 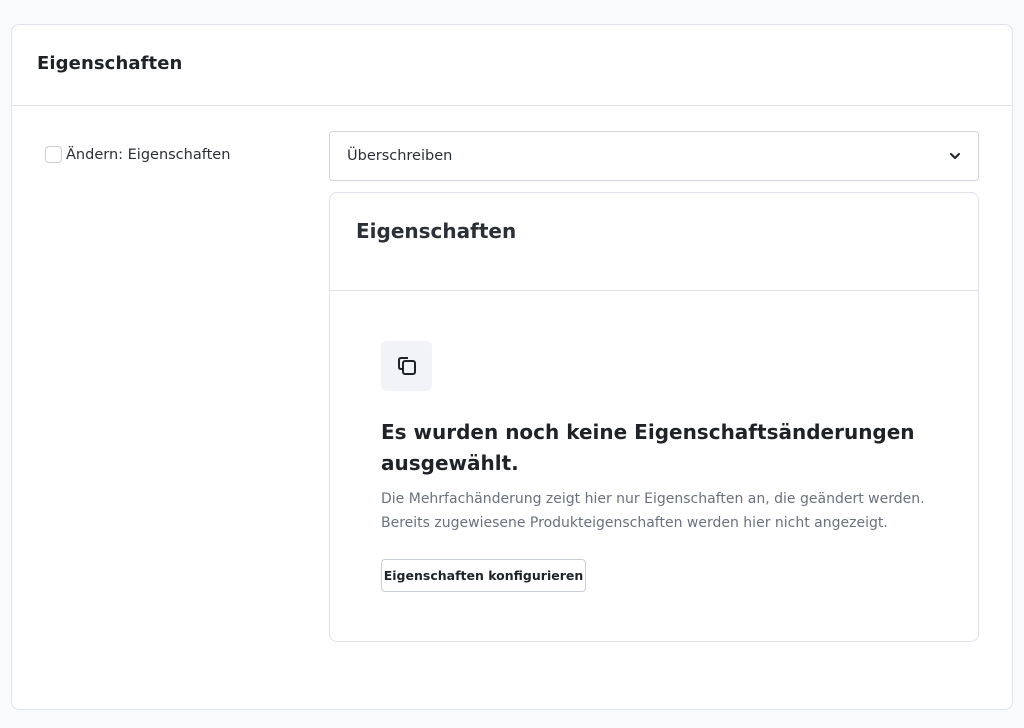 What do you see at coordinates (654, 242) in the screenshot?
I see `properties-panel-header: Eigenschaften` at bounding box center [654, 242].